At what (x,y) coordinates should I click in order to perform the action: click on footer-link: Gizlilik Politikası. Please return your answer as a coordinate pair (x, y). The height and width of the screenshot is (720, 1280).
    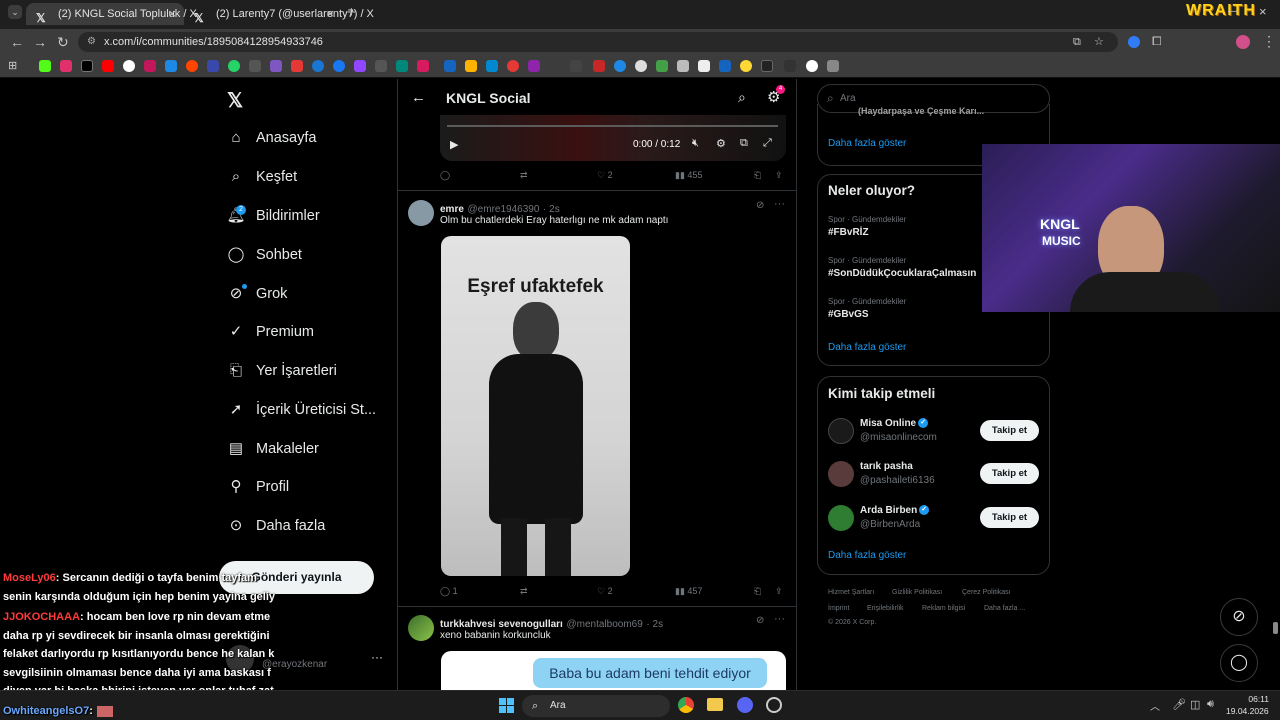
    Looking at the image, I should click on (917, 592).